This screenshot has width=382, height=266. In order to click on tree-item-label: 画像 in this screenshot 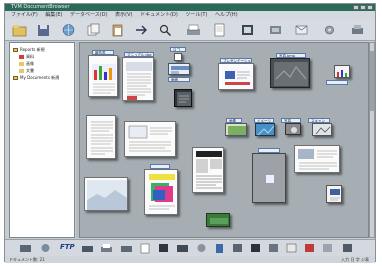, I will do `click(30, 63)`.